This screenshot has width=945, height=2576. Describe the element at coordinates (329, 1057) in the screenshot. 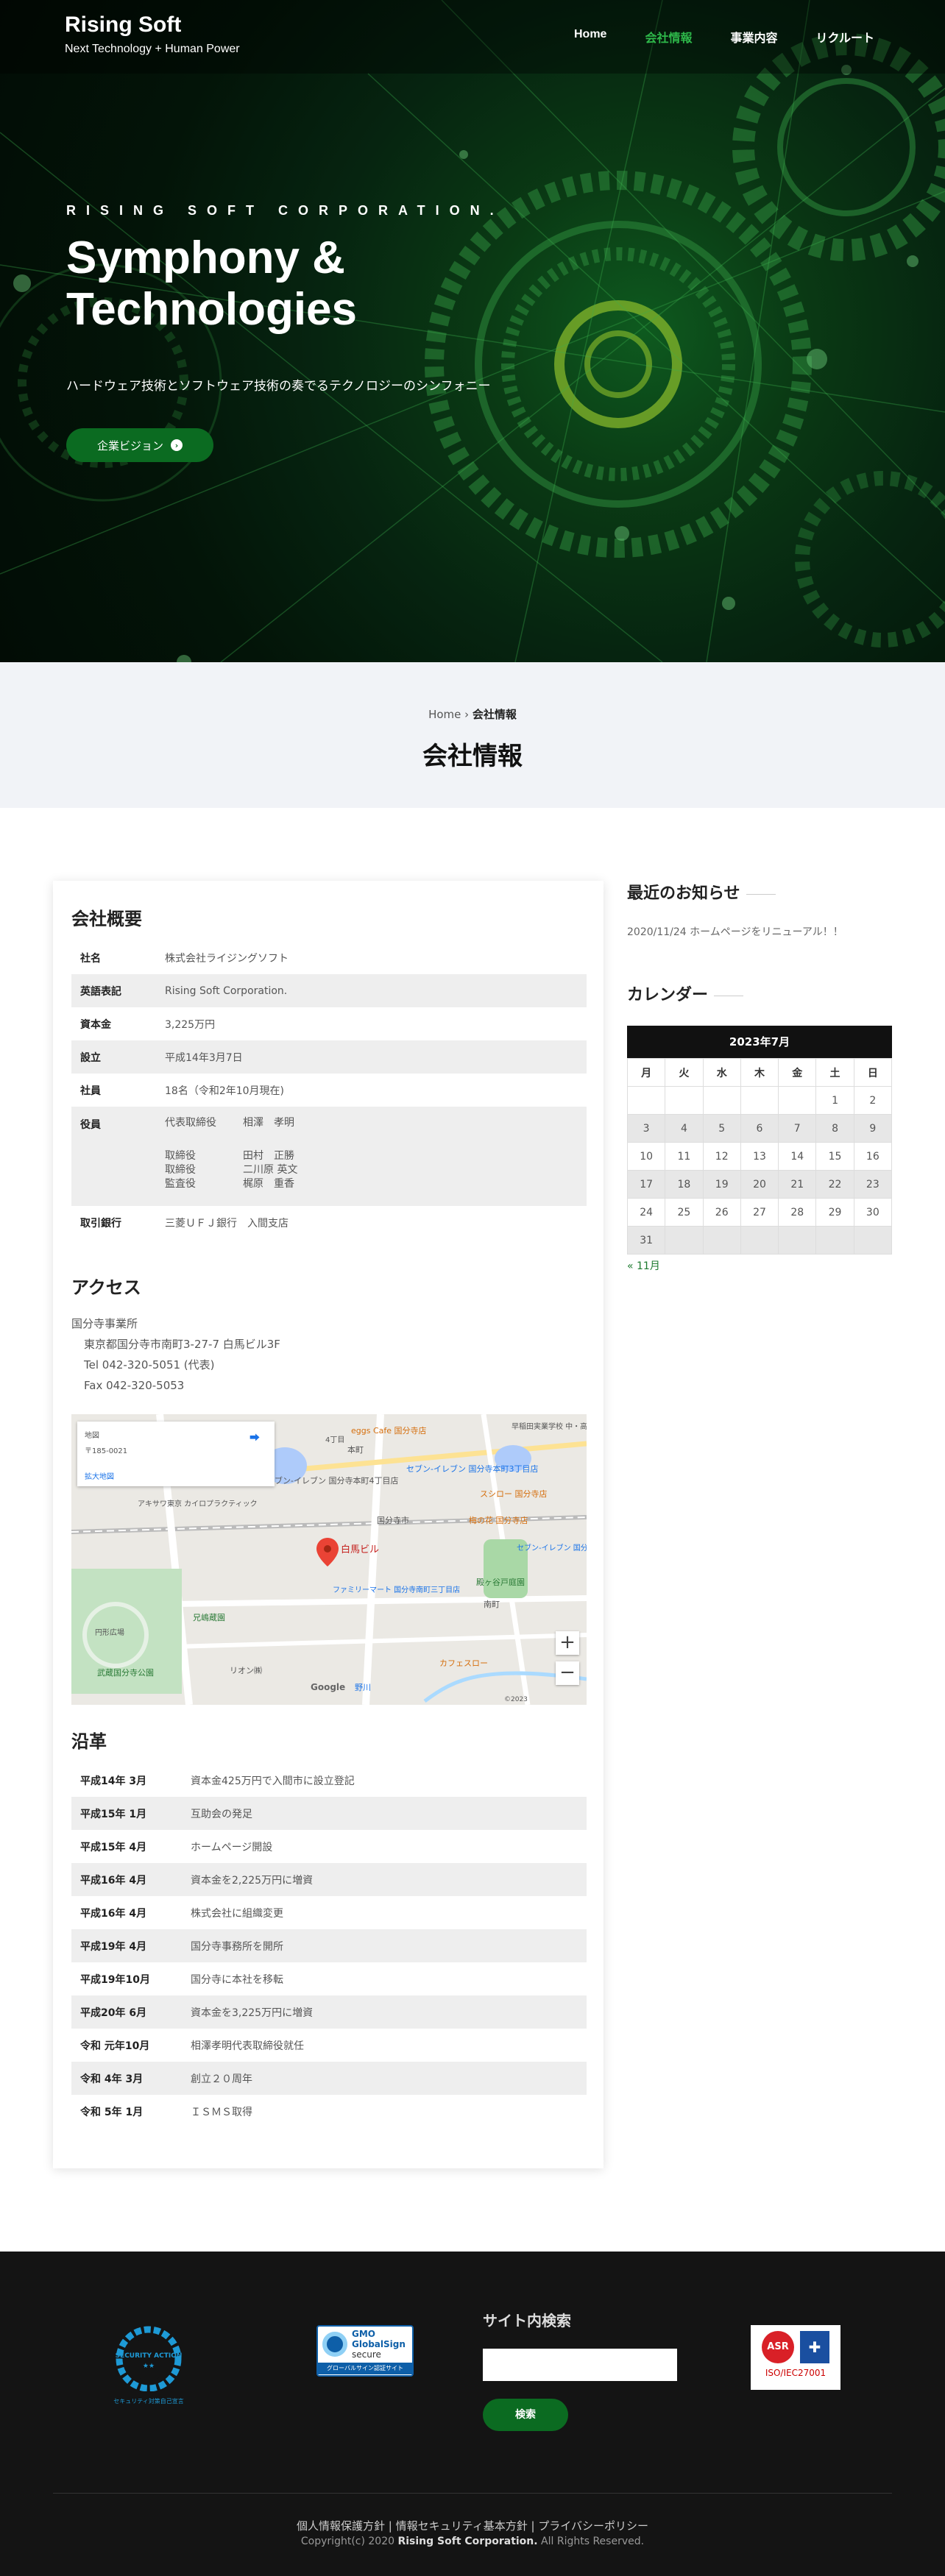

I see `table-row: 設立 平成14年3月7日` at that location.